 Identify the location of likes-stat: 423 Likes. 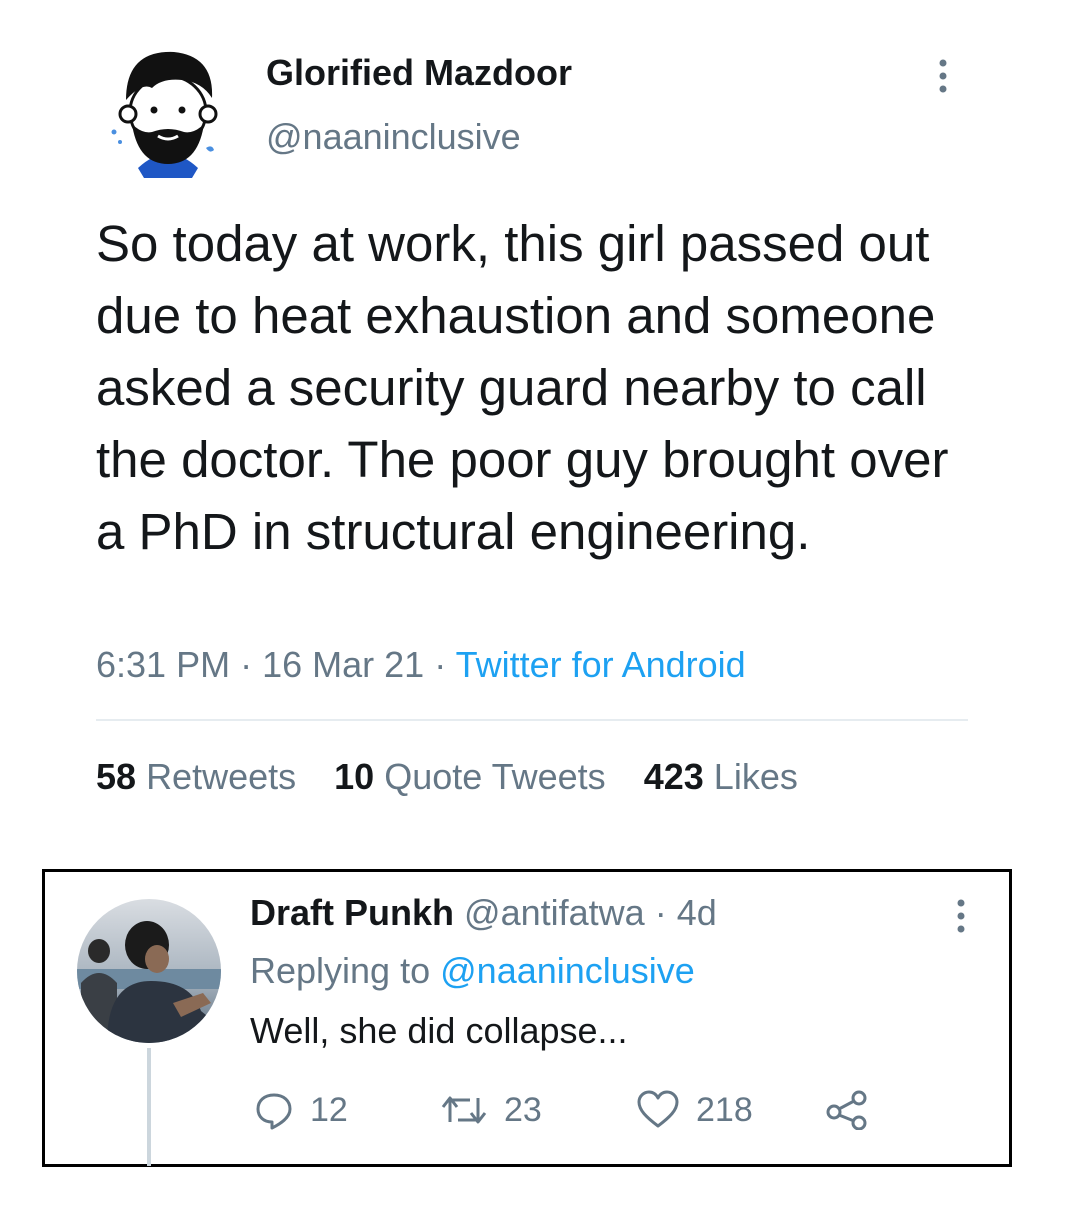
(721, 776).